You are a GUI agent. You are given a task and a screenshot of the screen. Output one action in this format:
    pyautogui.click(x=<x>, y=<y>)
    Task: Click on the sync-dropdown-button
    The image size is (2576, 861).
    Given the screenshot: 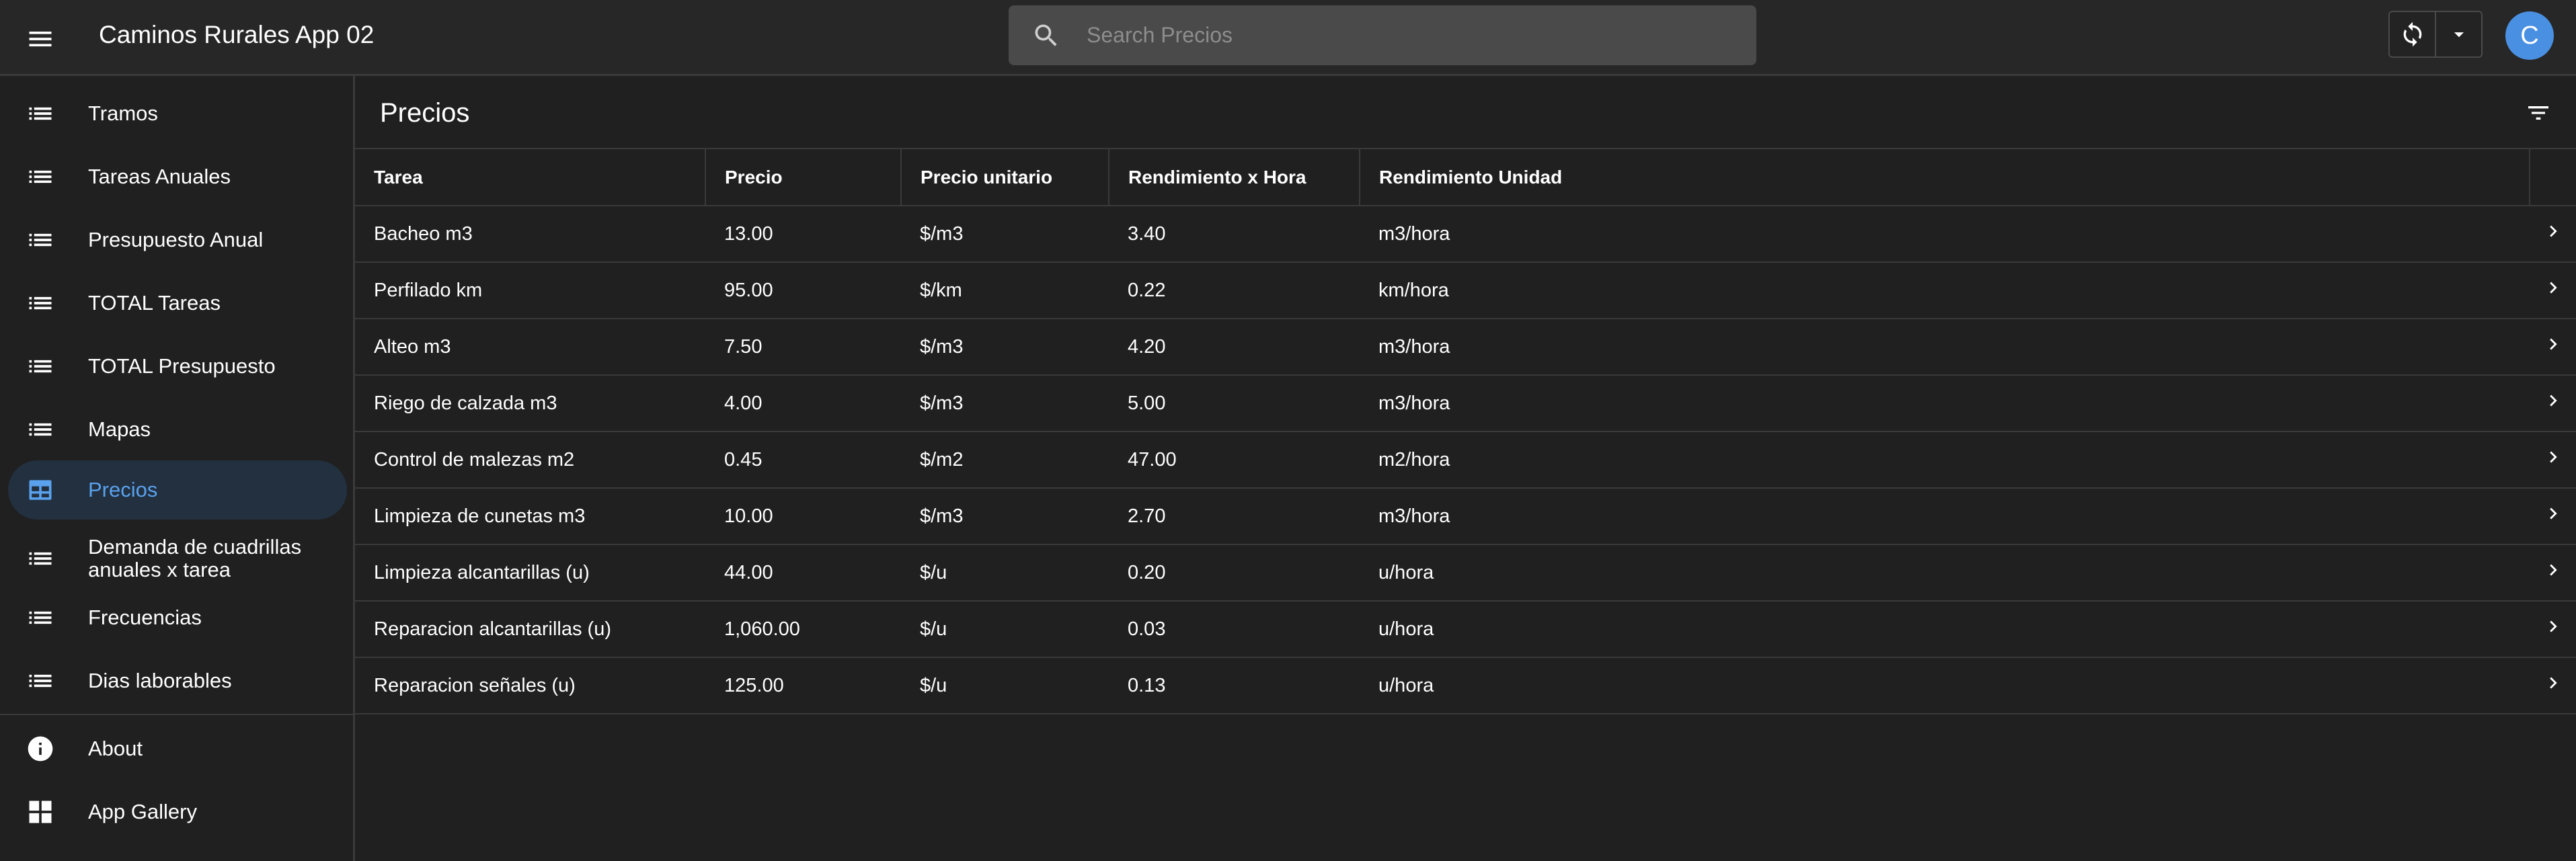 What is the action you would take?
    pyautogui.click(x=2459, y=34)
    